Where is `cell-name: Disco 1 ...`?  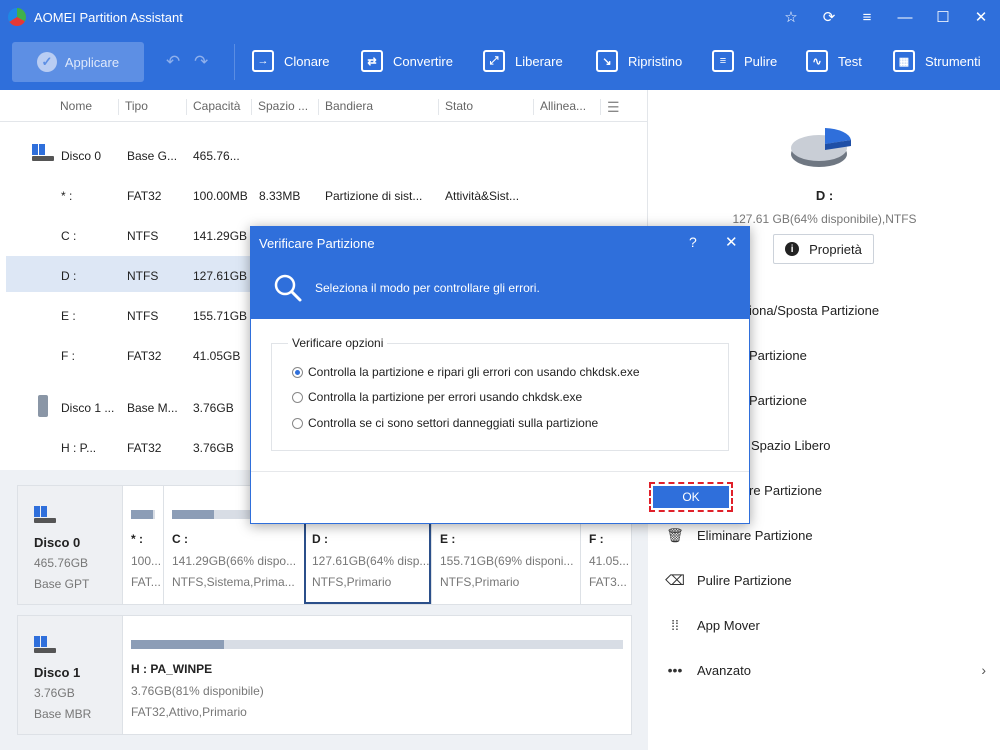
cell-name: Disco 1 ... is located at coordinates (88, 408).